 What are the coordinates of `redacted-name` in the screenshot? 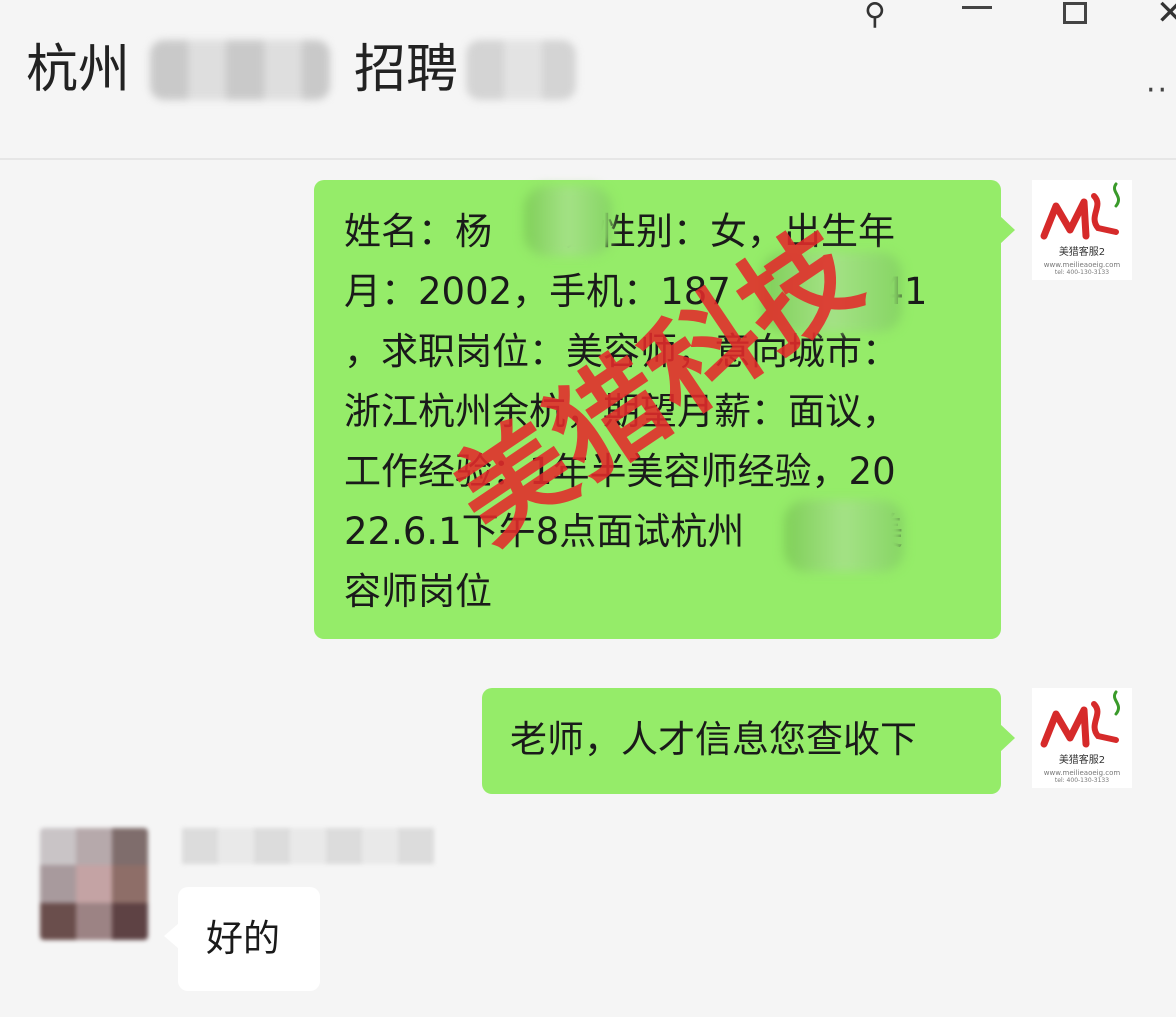 It's located at (568, 221).